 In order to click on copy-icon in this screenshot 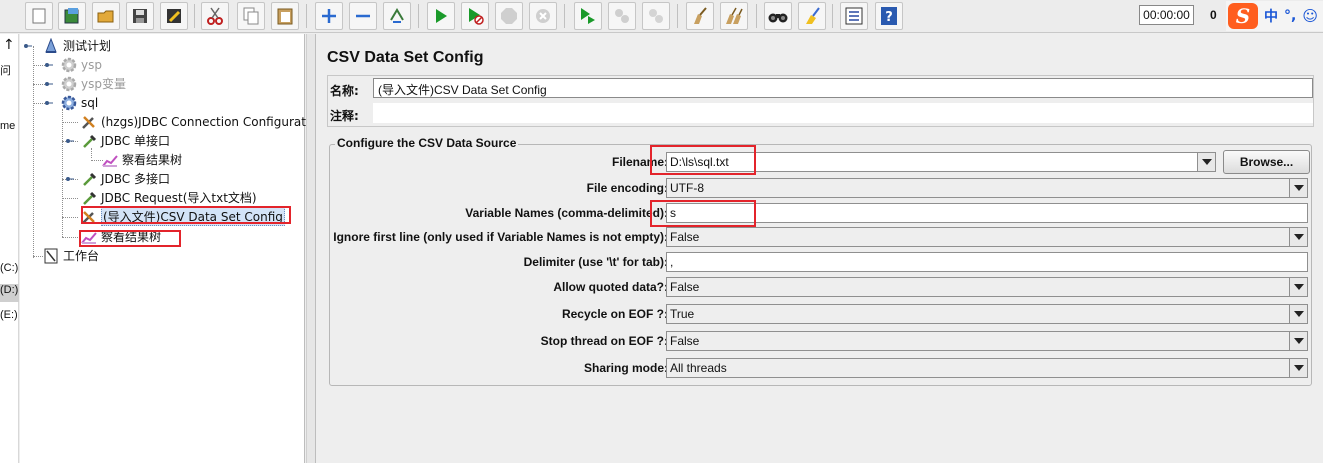, I will do `click(251, 16)`.